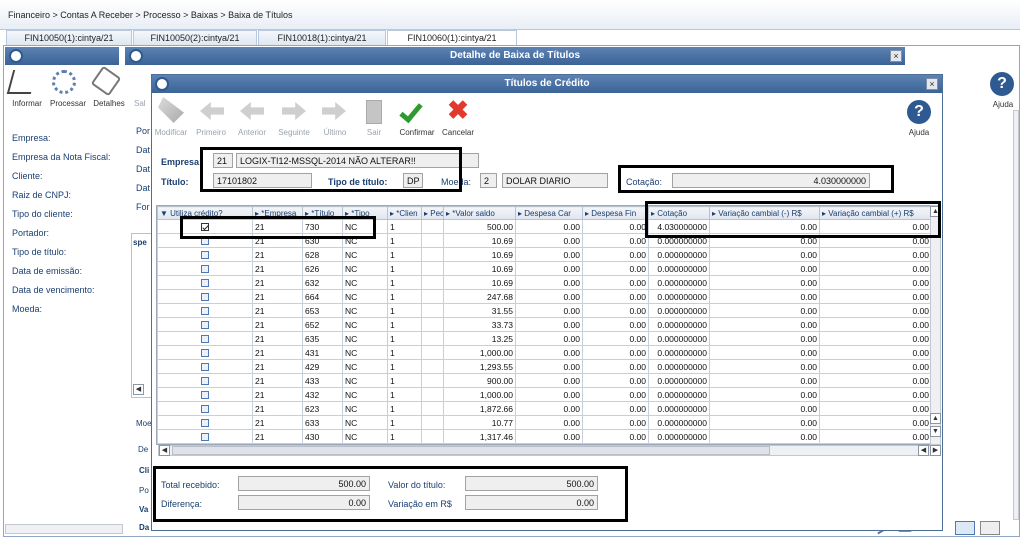 The height and width of the screenshot is (537, 1020). What do you see at coordinates (322, 394) in the screenshot?
I see `cell-titulo: 432` at bounding box center [322, 394].